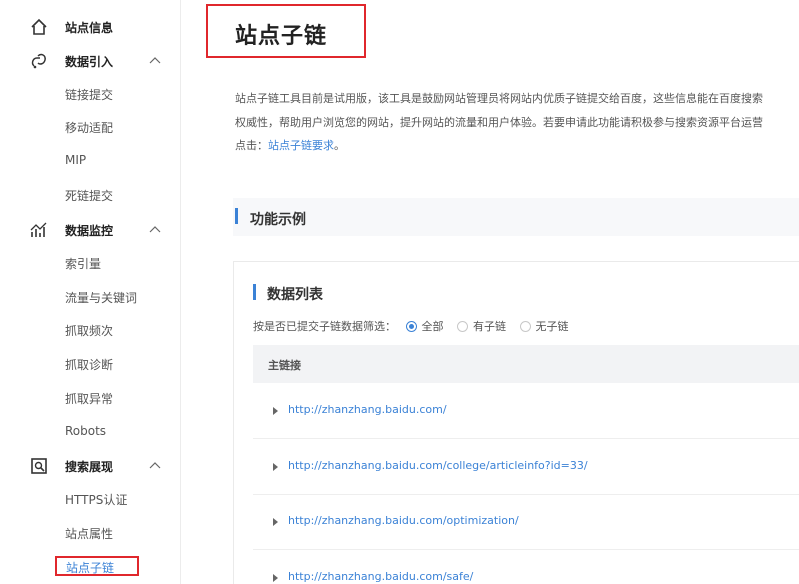  I want to click on page-title: 站点子链, so click(281, 36).